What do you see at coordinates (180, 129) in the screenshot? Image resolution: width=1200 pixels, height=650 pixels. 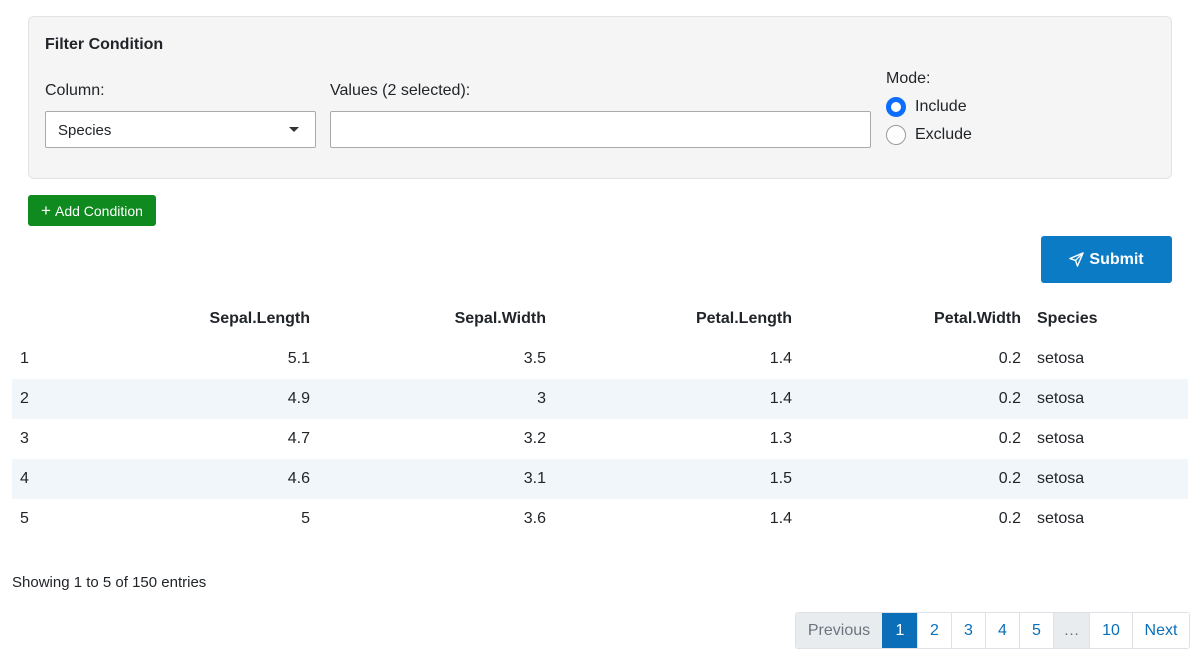 I see `column-select: Species` at bounding box center [180, 129].